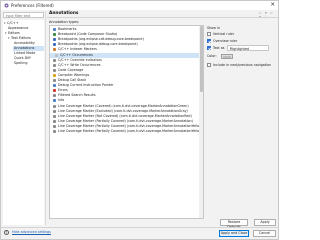 Image resolution: width=320 pixels, height=240 pixels. What do you see at coordinates (213, 28) in the screenshot?
I see `show-in-label: Show in` at bounding box center [213, 28].